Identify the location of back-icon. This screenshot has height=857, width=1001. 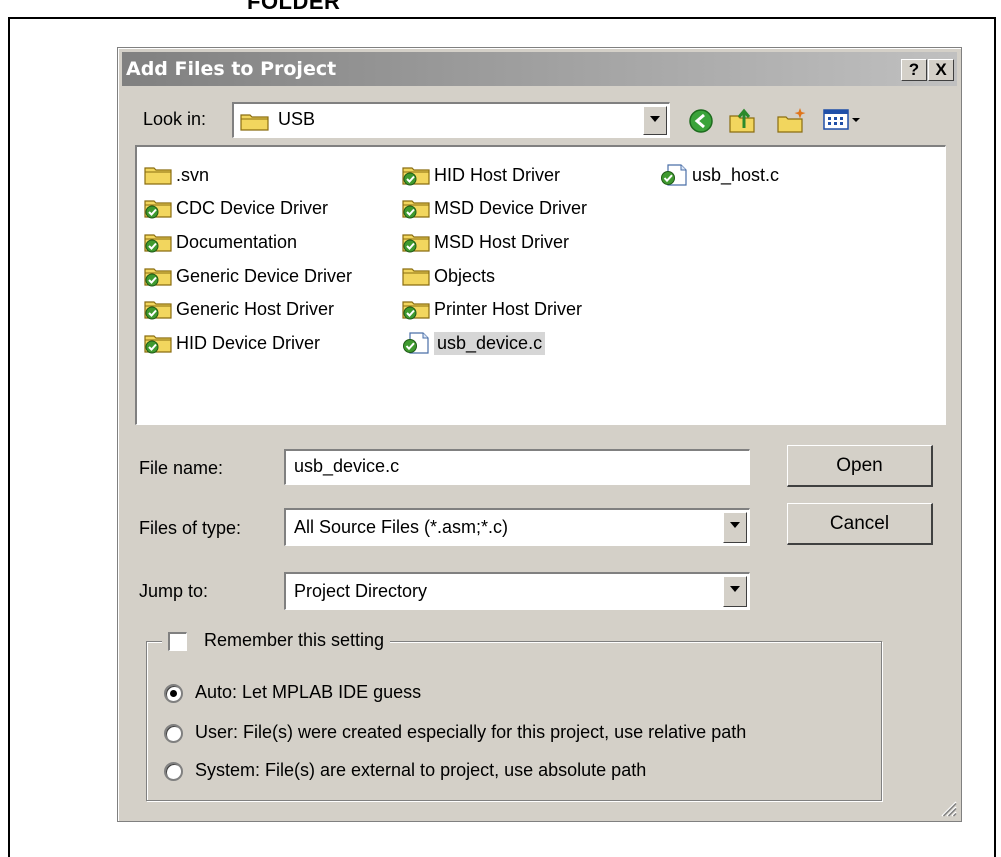
(701, 121).